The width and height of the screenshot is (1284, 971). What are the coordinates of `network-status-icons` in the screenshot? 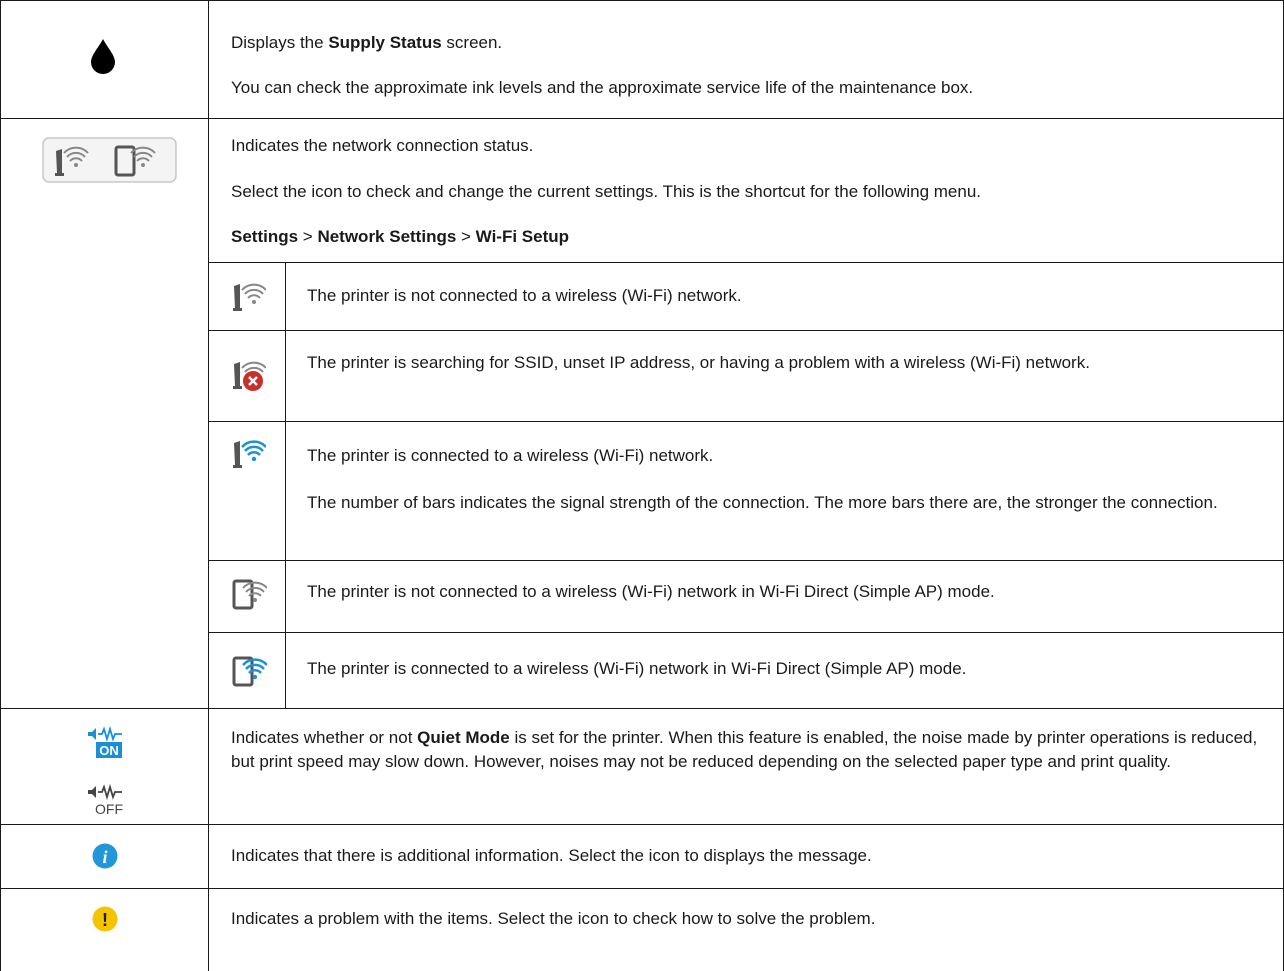 It's located at (109, 160).